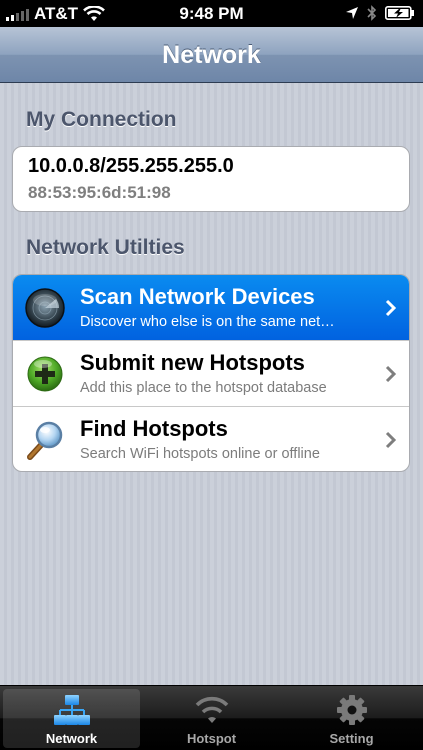 Image resolution: width=423 pixels, height=750 pixels. I want to click on status-bar: AT&T 9:48 PM, so click(211, 13).